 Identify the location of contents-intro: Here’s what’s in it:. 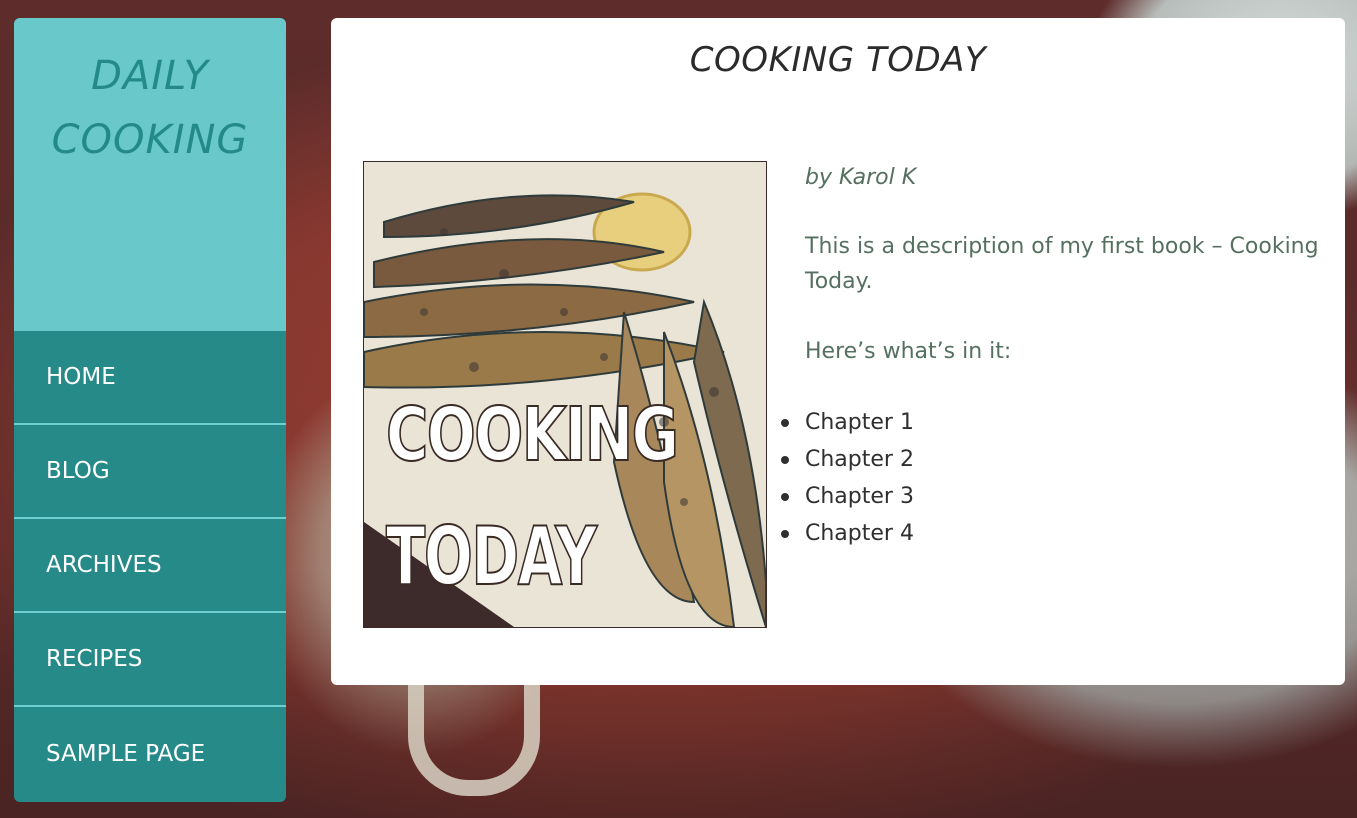
(908, 351).